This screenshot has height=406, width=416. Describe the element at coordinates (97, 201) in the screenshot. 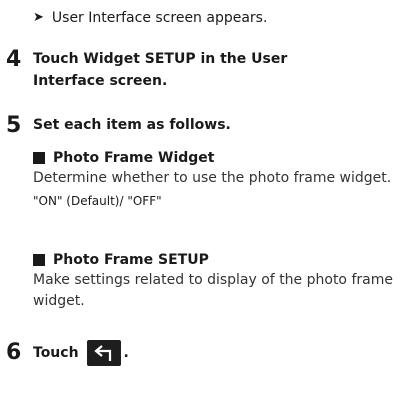

I see `setting-options: "ON" (Default)/ "OFF"` at that location.